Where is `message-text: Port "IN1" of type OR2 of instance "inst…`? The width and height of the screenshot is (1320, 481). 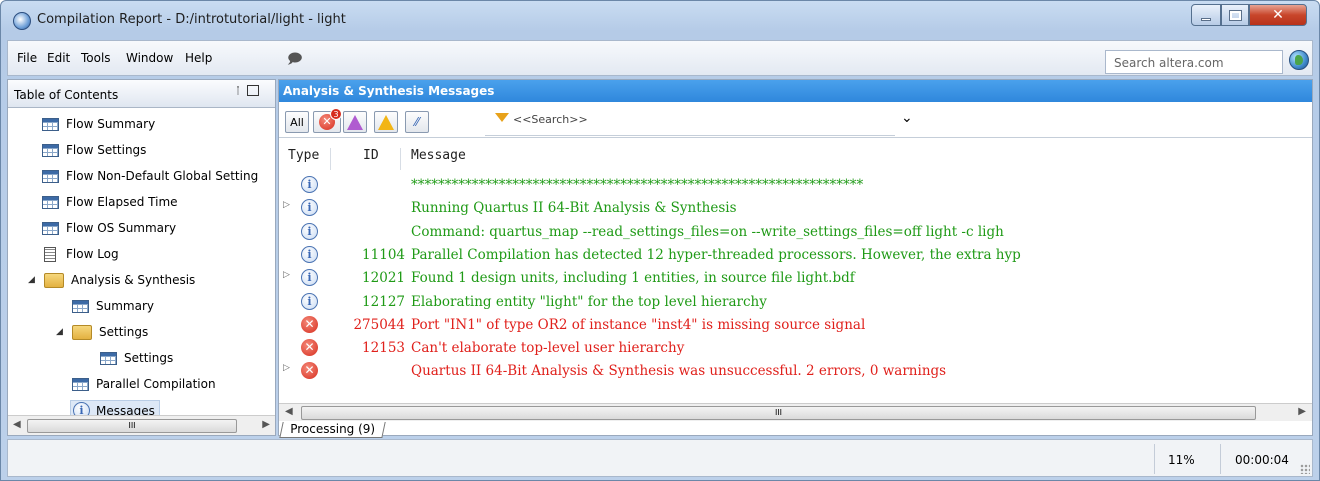 message-text: Port "IN1" of type OR2 of instance "inst… is located at coordinates (638, 324).